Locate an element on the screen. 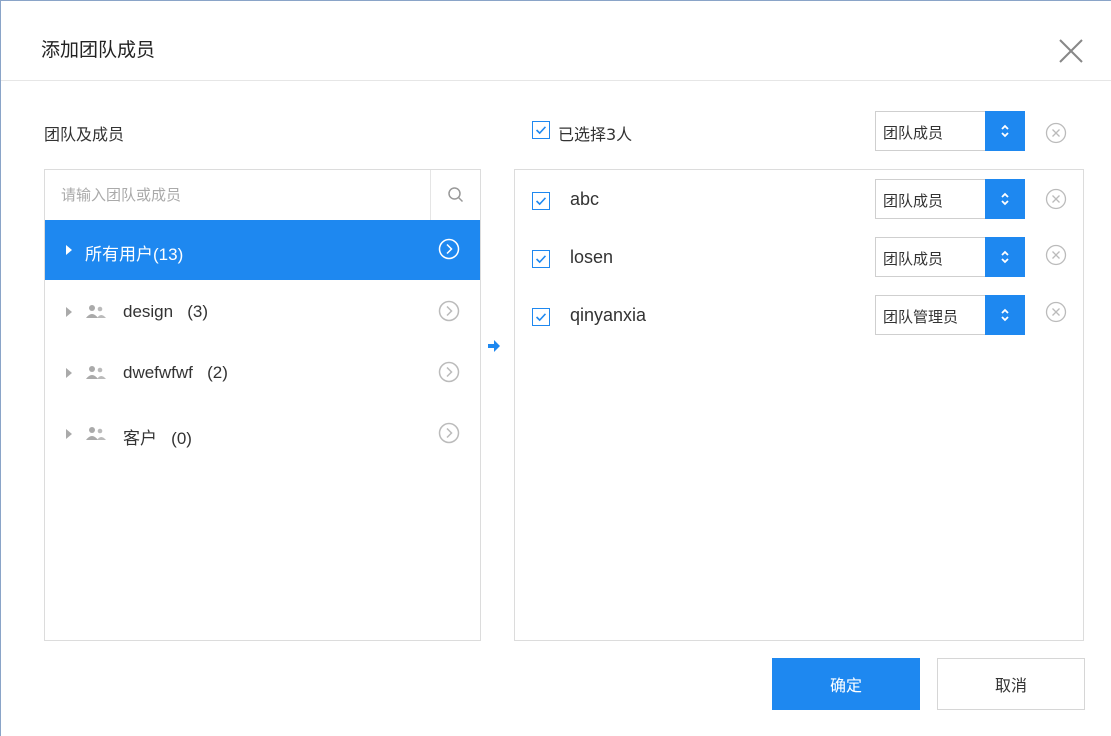  confirm-button: 确定 is located at coordinates (846, 684).